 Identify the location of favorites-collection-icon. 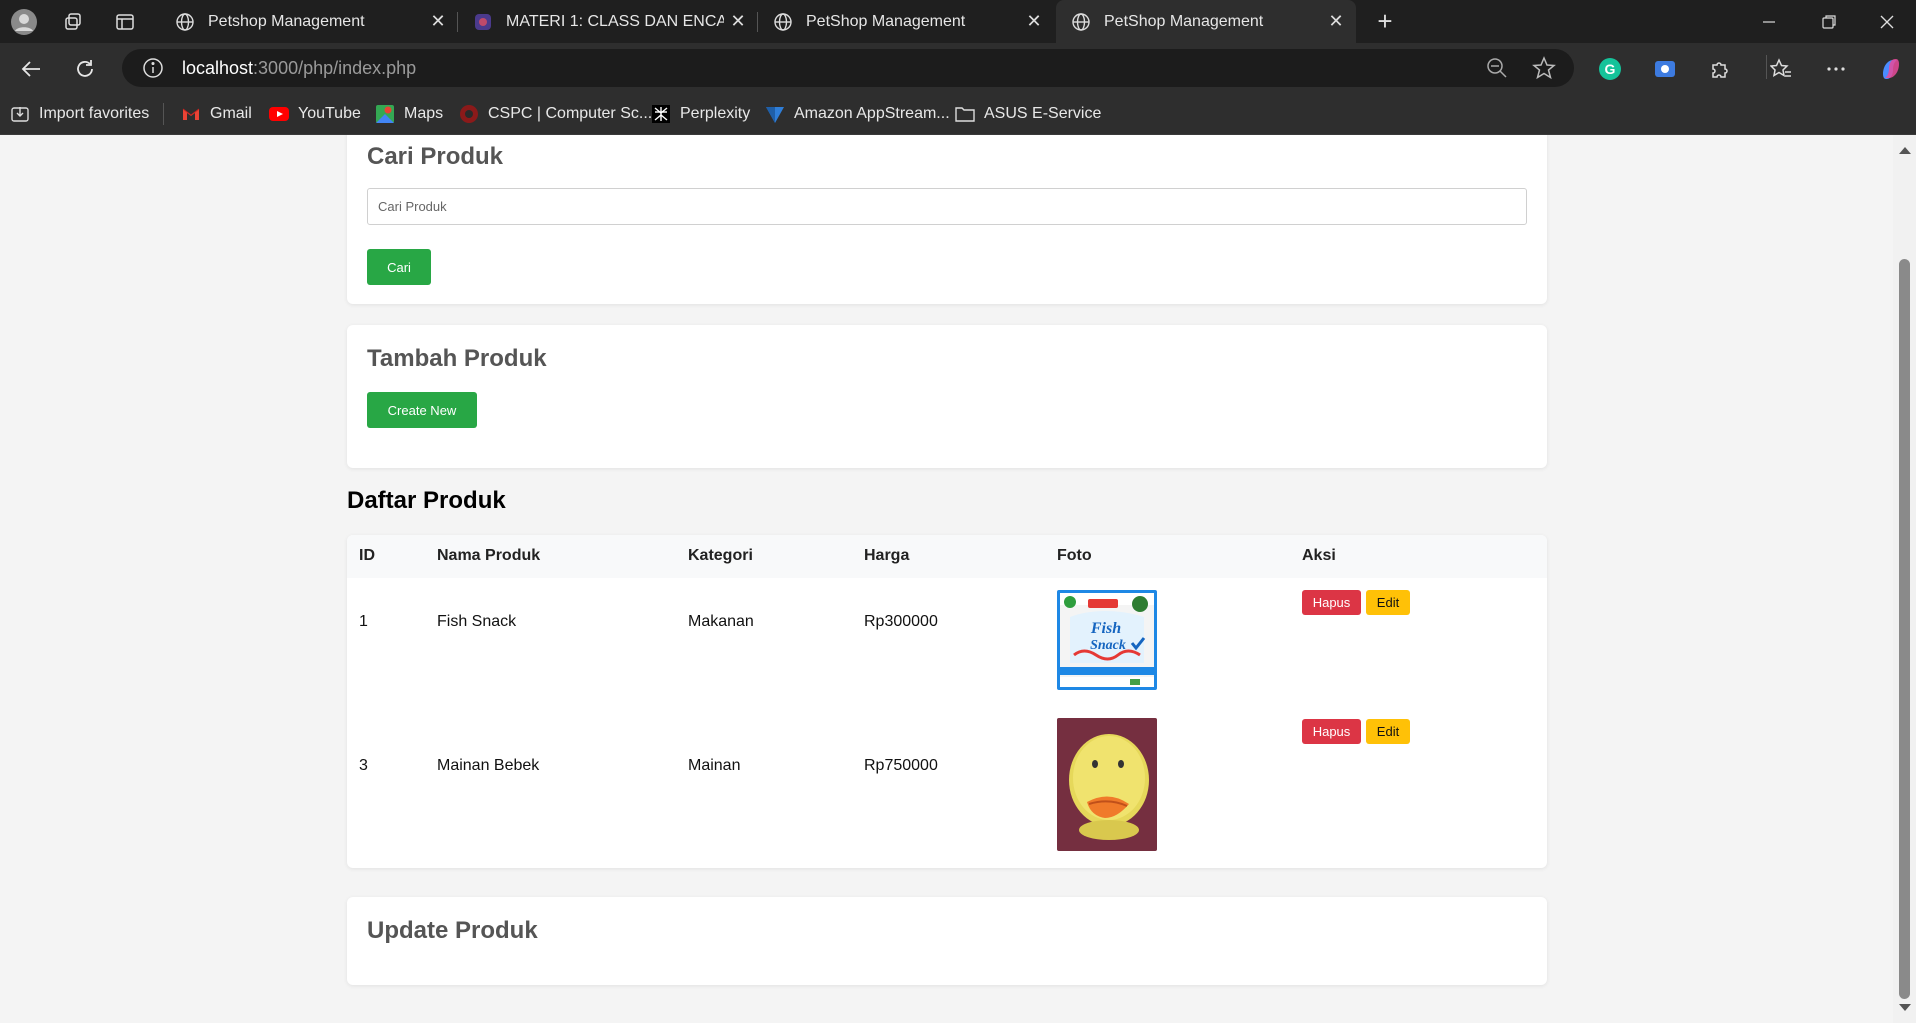
(1781, 69).